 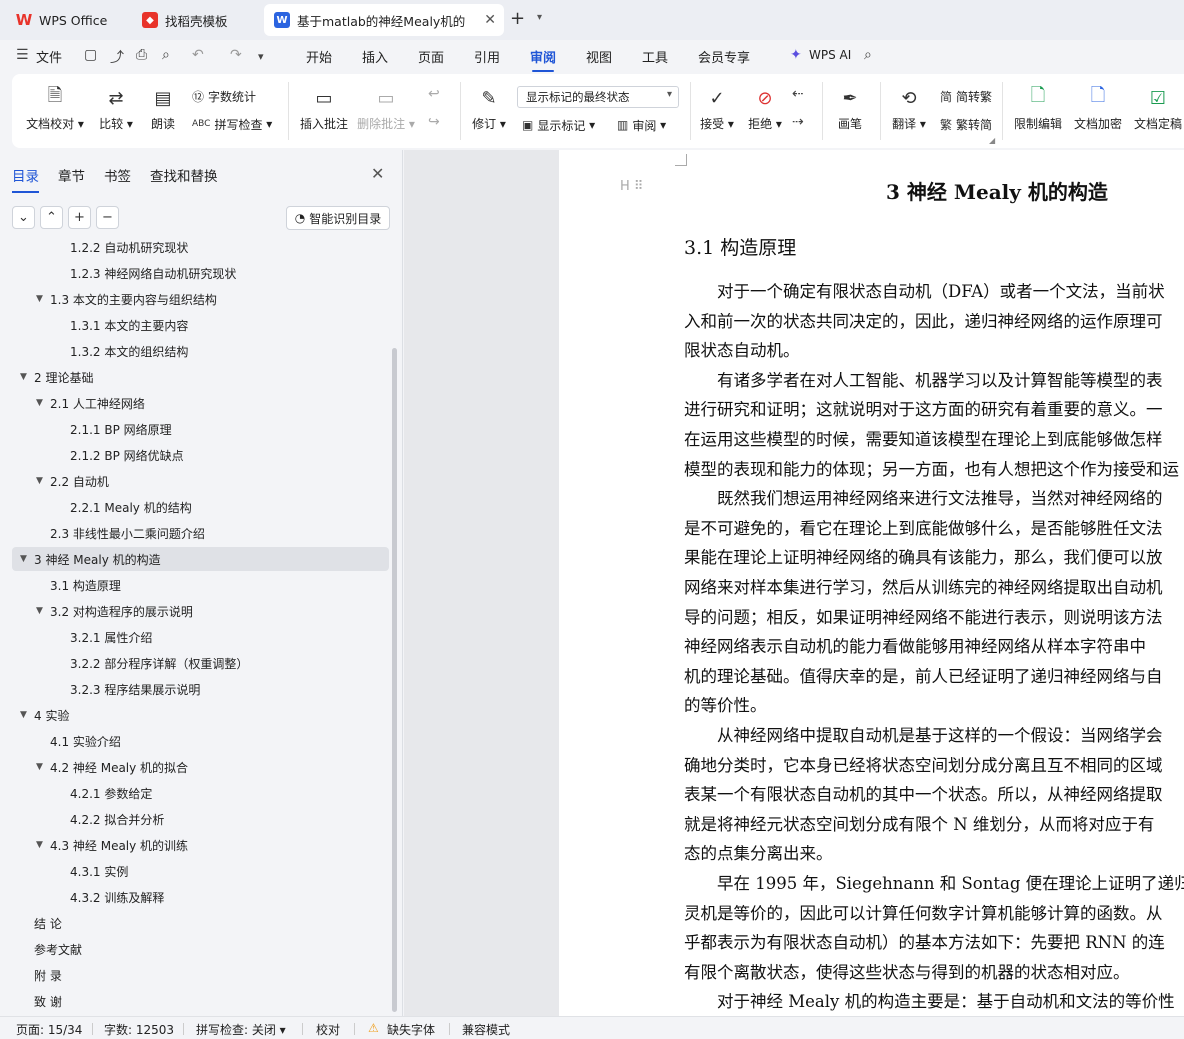 What do you see at coordinates (798, 94) in the screenshot?
I see `previous-change-icon: ⇠` at bounding box center [798, 94].